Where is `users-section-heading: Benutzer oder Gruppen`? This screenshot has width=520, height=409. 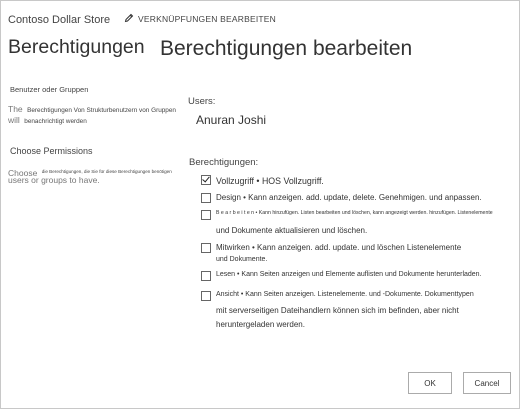 users-section-heading: Benutzer oder Gruppen is located at coordinates (49, 89).